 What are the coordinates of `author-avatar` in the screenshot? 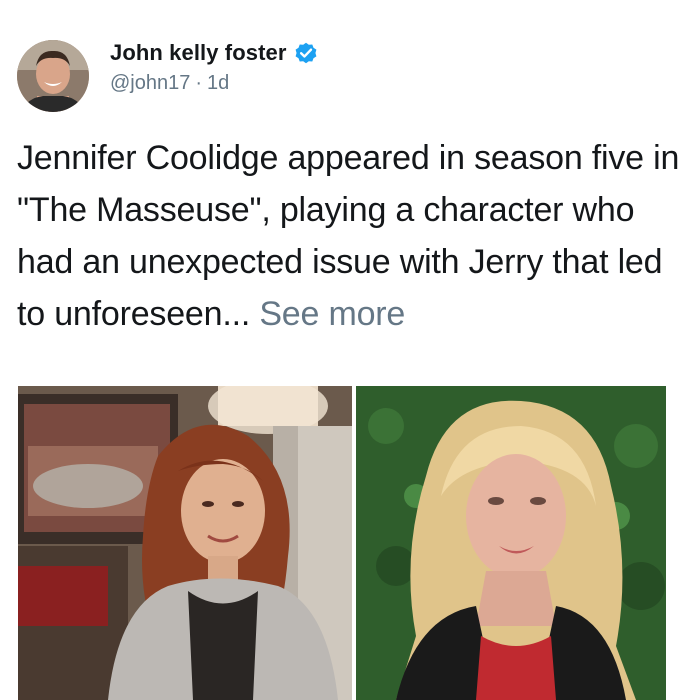 It's located at (53, 76).